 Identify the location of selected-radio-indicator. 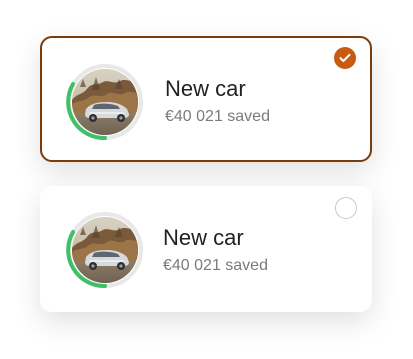
(345, 58).